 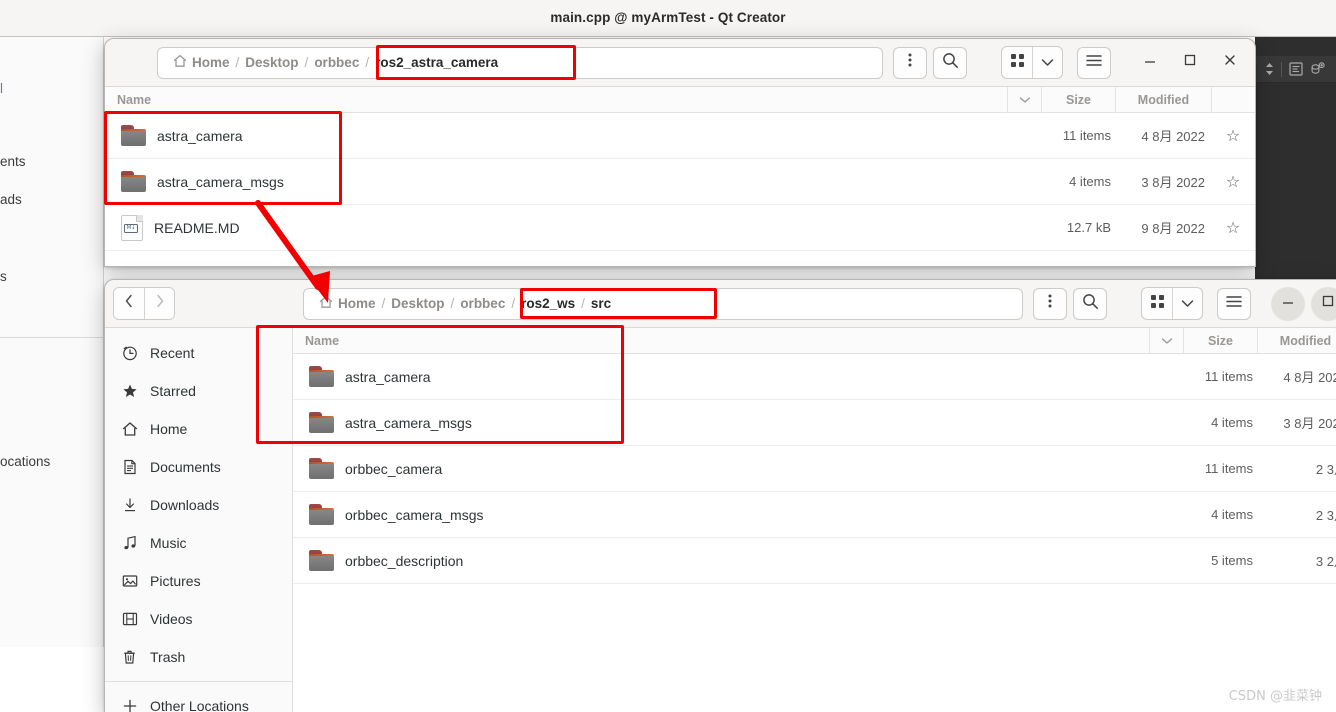 What do you see at coordinates (1094, 62) in the screenshot?
I see `top-hamburger-button` at bounding box center [1094, 62].